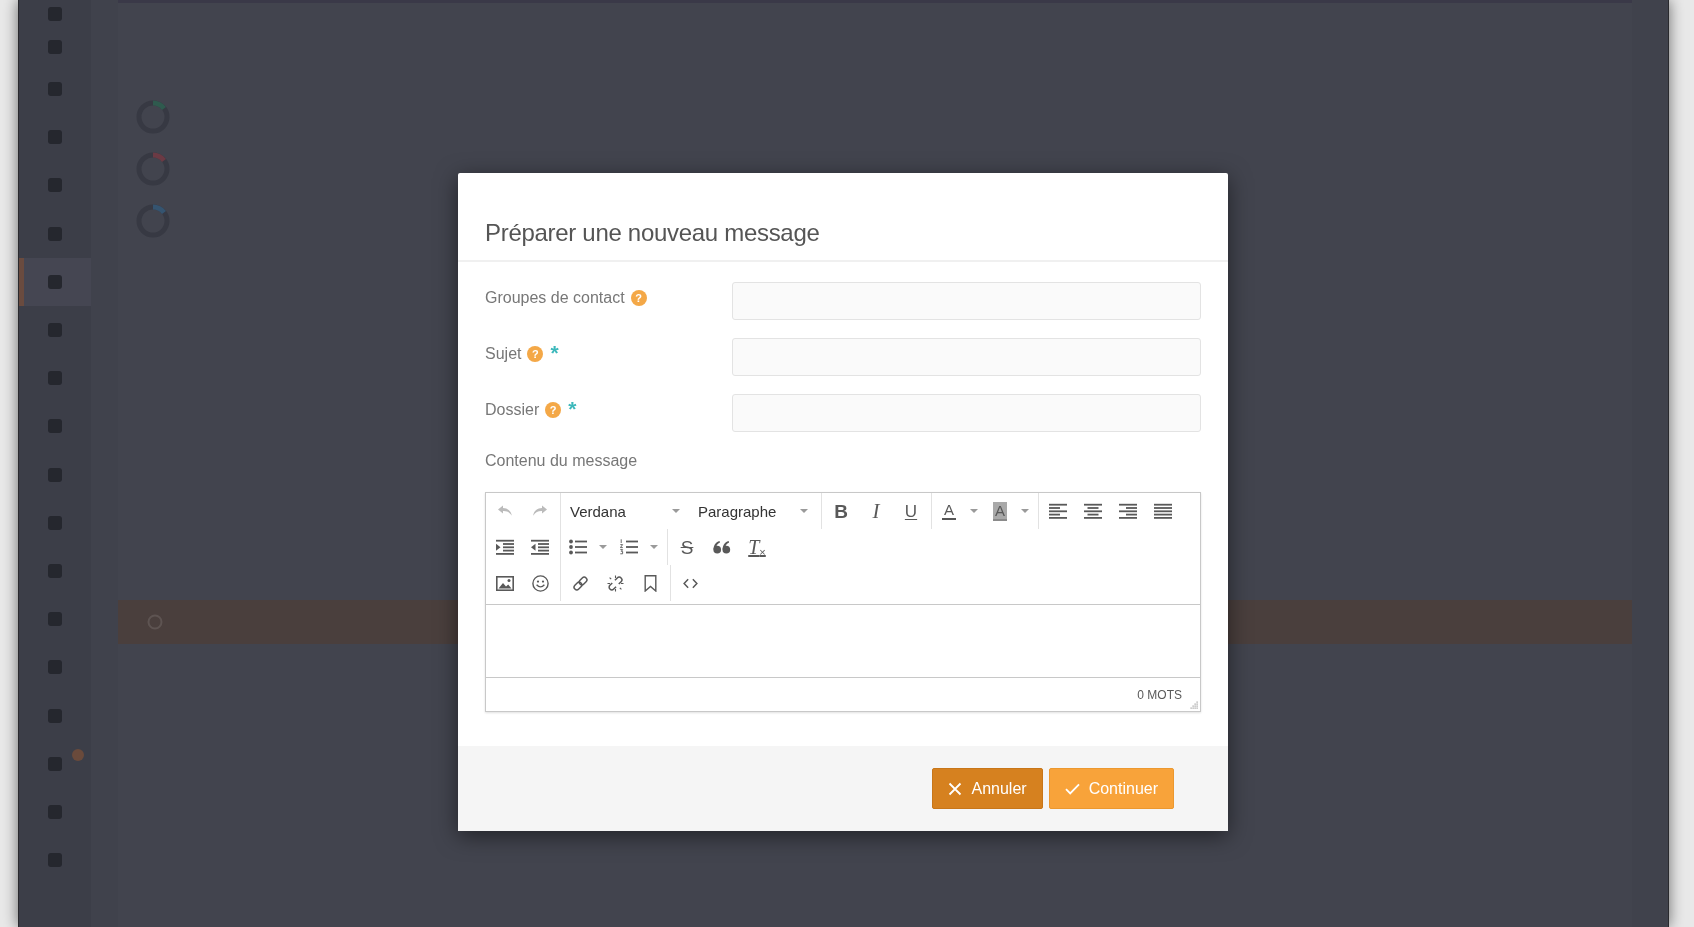 The width and height of the screenshot is (1694, 927). What do you see at coordinates (562, 461) in the screenshot?
I see `editor-label: Contenu du message` at bounding box center [562, 461].